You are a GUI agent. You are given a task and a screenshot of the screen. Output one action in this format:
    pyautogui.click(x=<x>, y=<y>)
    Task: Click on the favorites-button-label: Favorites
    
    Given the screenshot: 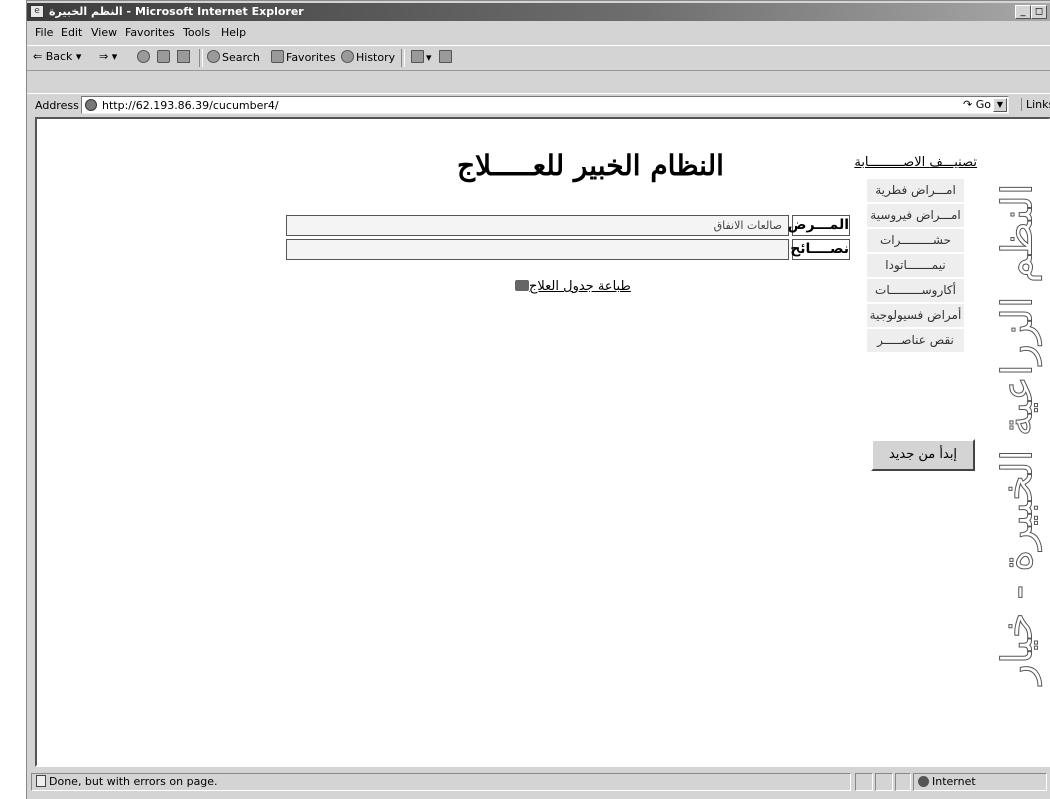 What is the action you would take?
    pyautogui.click(x=311, y=57)
    